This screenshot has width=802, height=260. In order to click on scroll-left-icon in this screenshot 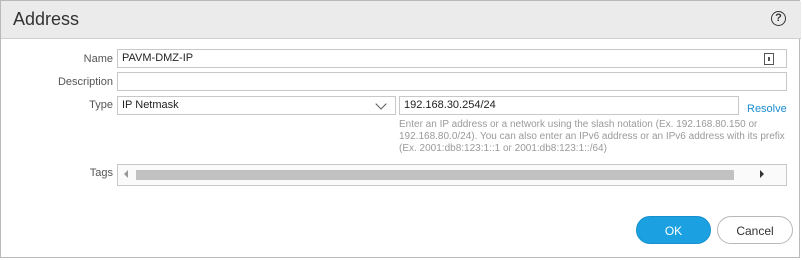, I will do `click(126, 174)`.